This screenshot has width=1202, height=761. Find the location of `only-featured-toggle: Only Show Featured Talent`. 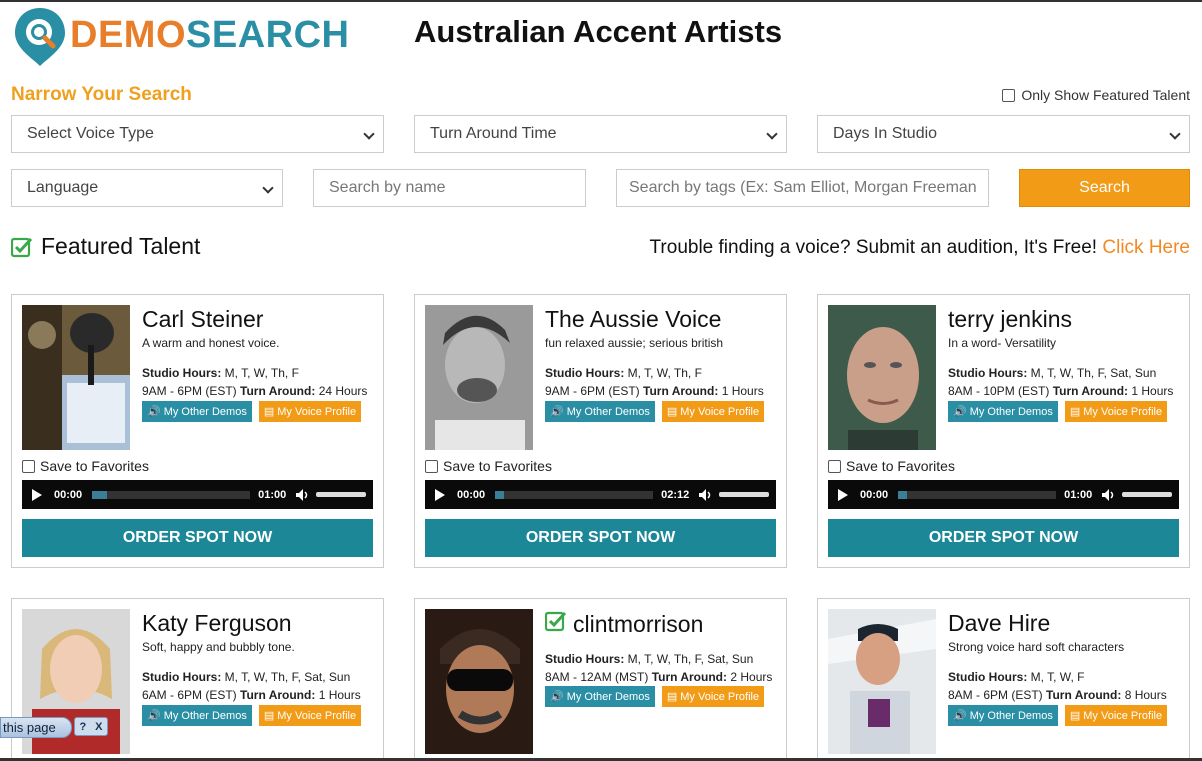

only-featured-toggle: Only Show Featured Talent is located at coordinates (1096, 95).